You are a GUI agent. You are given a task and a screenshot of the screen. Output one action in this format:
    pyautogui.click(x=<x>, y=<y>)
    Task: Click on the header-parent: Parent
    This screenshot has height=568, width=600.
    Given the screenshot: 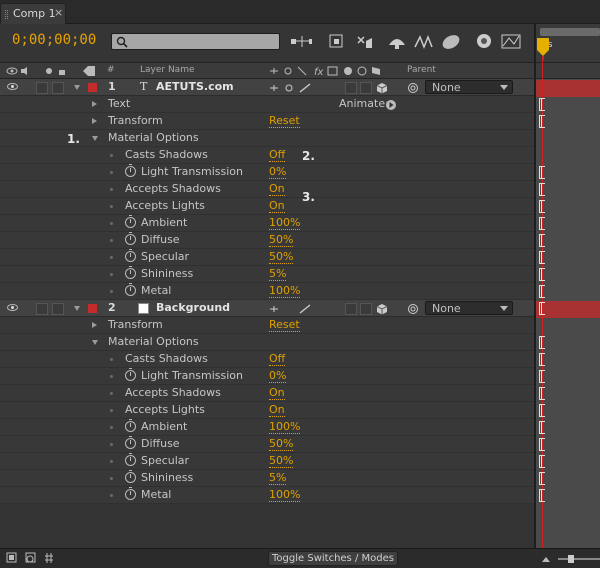 What is the action you would take?
    pyautogui.click(x=421, y=70)
    